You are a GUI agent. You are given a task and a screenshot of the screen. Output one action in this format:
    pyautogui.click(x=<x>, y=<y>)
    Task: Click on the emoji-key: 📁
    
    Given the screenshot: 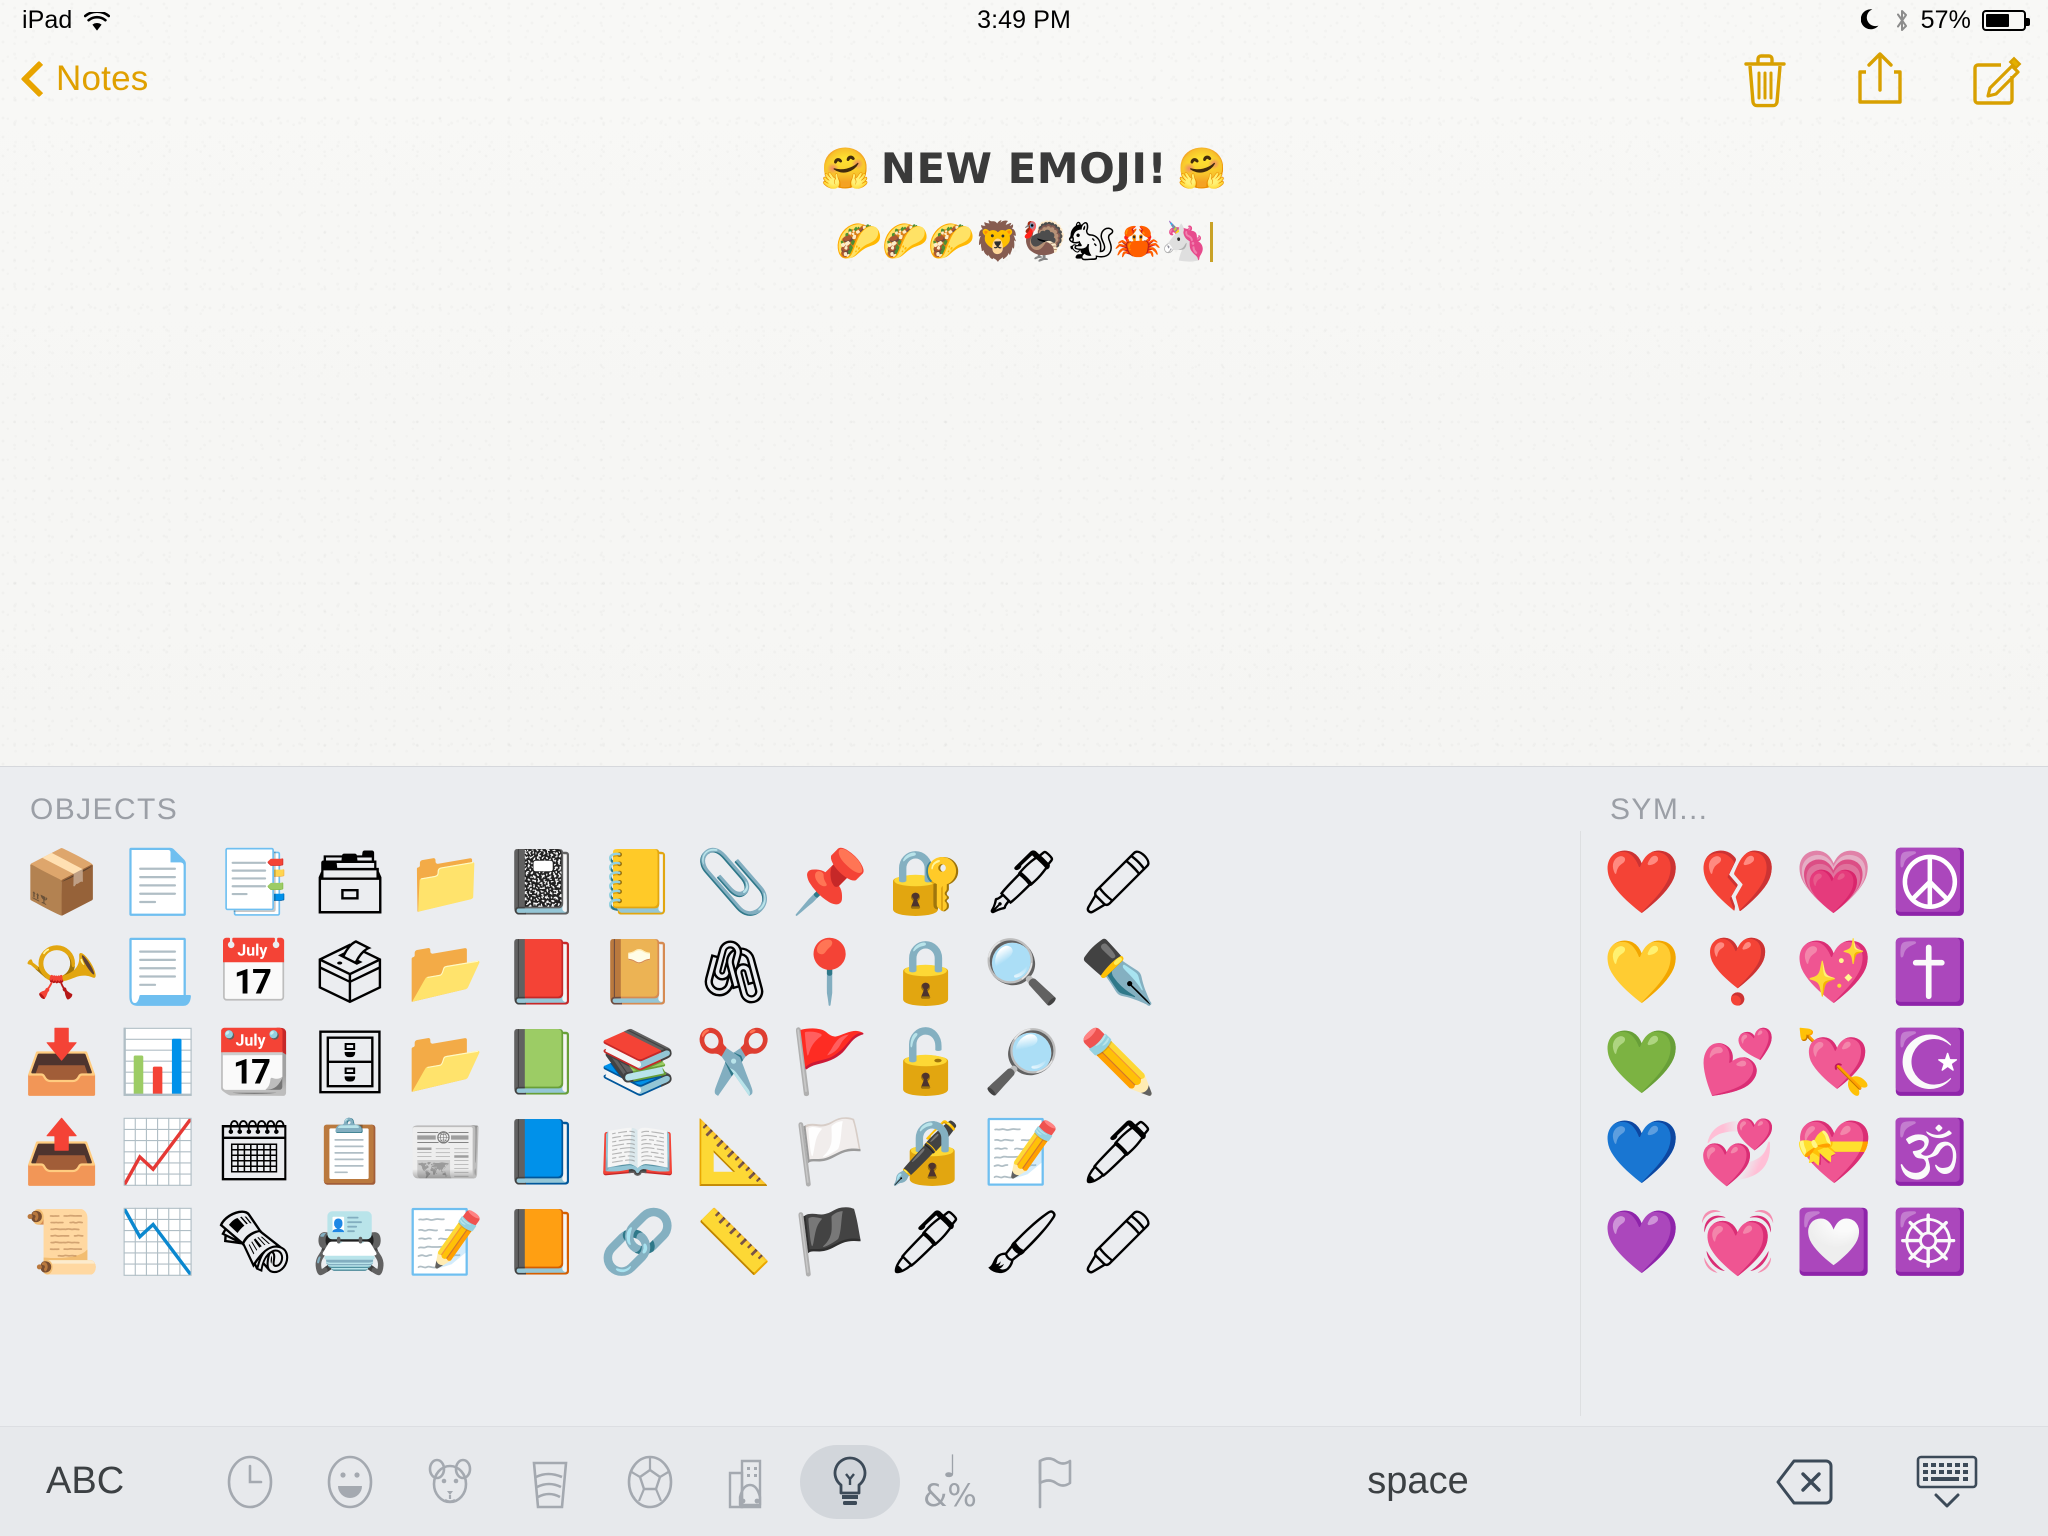 What is the action you would take?
    pyautogui.click(x=446, y=882)
    